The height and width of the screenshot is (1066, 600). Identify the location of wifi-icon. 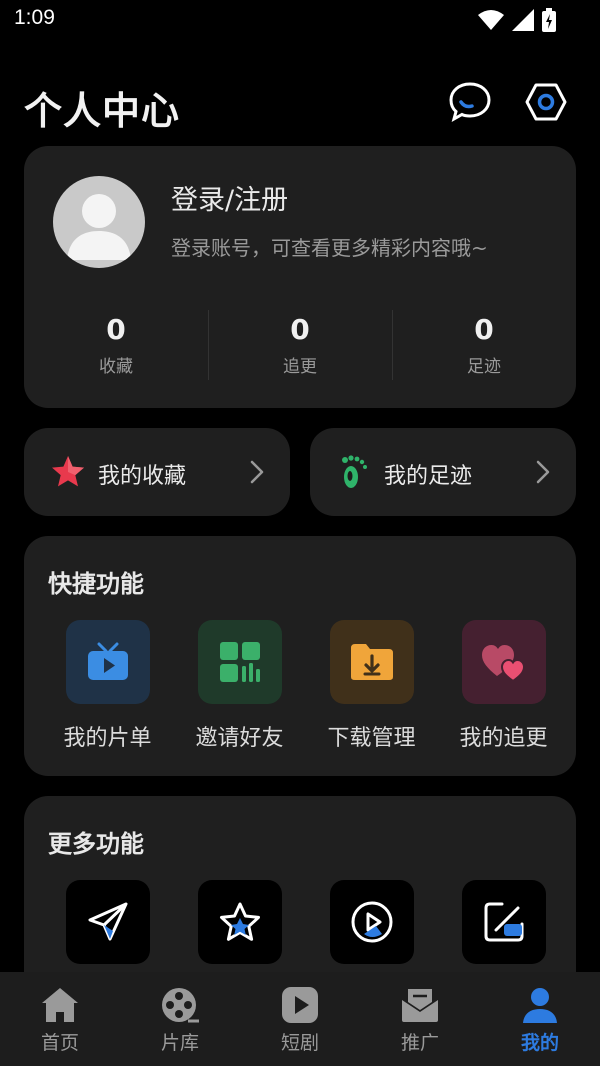
(491, 20).